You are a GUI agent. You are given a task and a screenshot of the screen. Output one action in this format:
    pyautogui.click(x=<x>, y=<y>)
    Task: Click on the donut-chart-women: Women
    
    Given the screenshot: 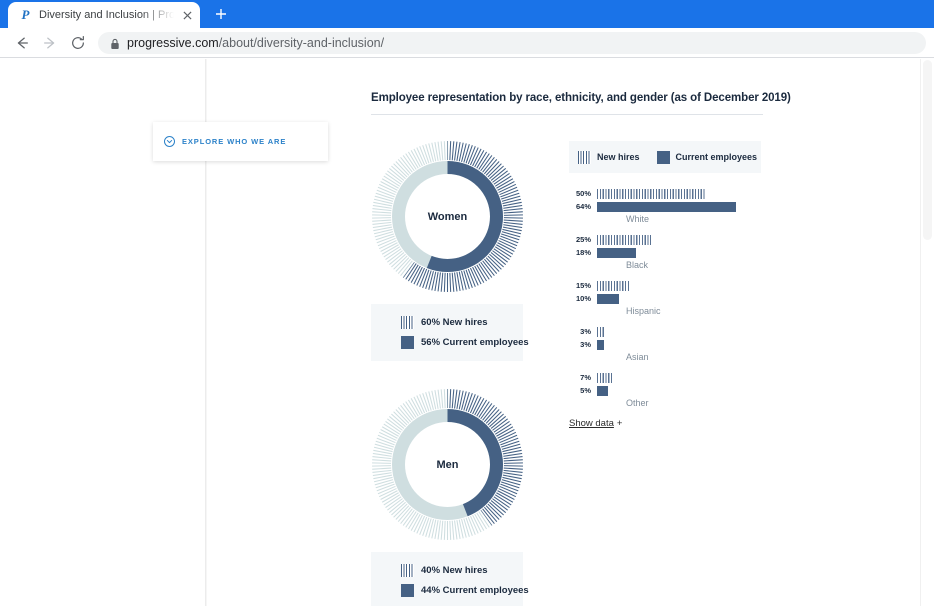 What is the action you would take?
    pyautogui.click(x=447, y=216)
    